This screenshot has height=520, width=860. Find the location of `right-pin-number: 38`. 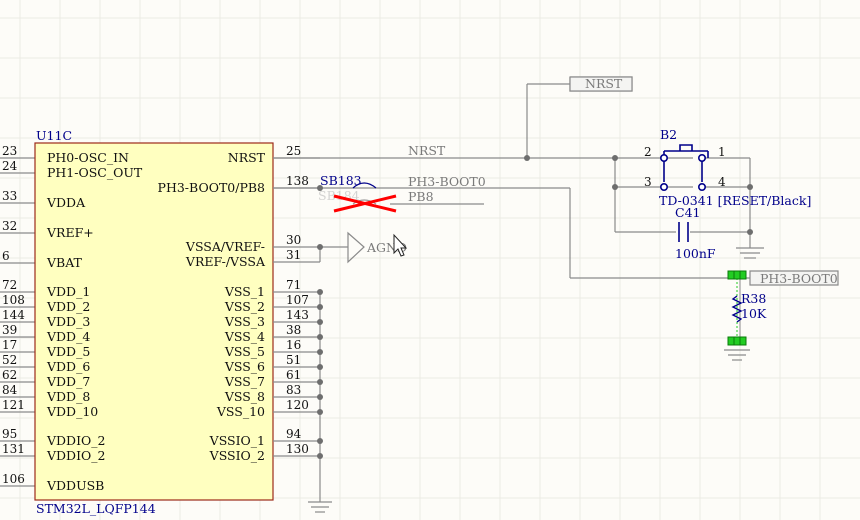

right-pin-number: 38 is located at coordinates (293, 330).